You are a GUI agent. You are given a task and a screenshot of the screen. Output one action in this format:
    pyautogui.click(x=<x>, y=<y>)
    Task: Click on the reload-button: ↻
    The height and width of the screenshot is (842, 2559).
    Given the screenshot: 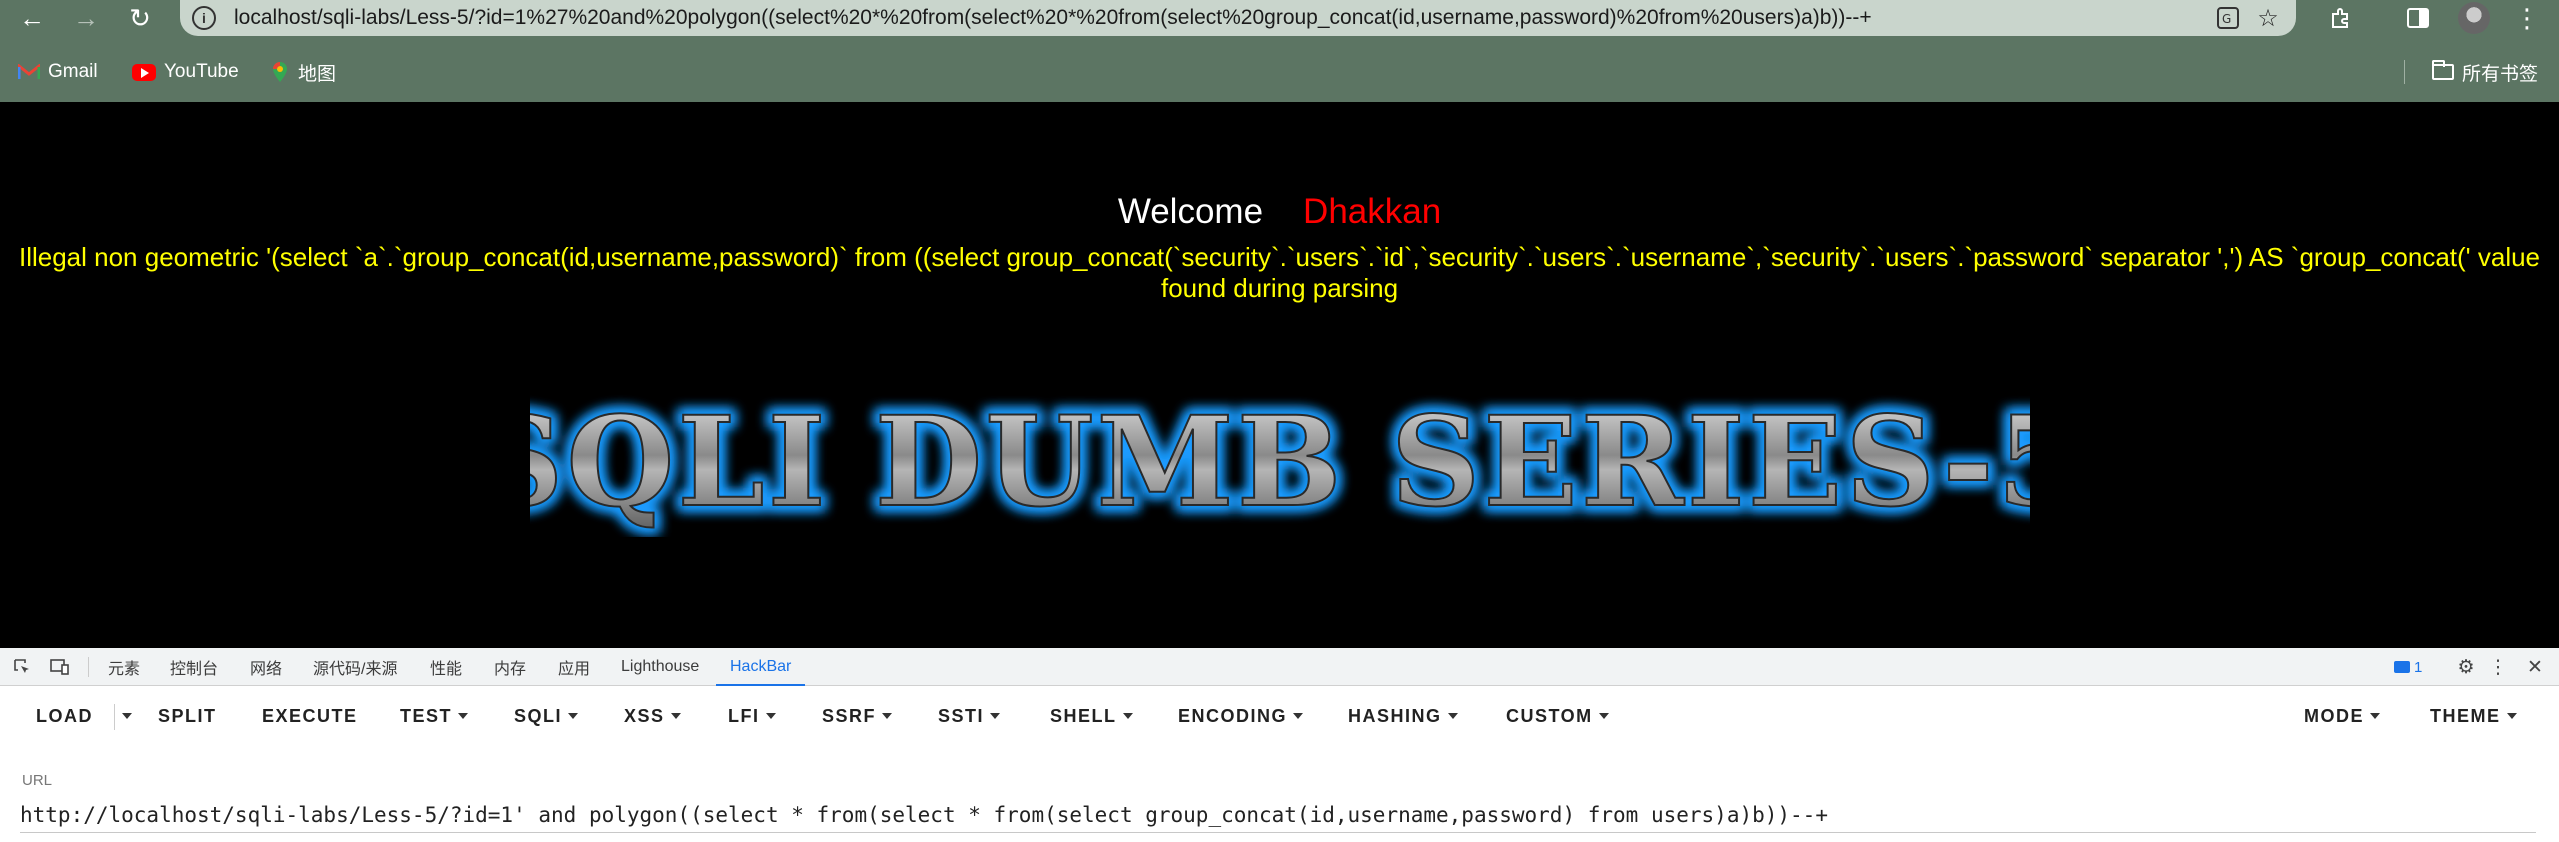 What is the action you would take?
    pyautogui.click(x=140, y=18)
    